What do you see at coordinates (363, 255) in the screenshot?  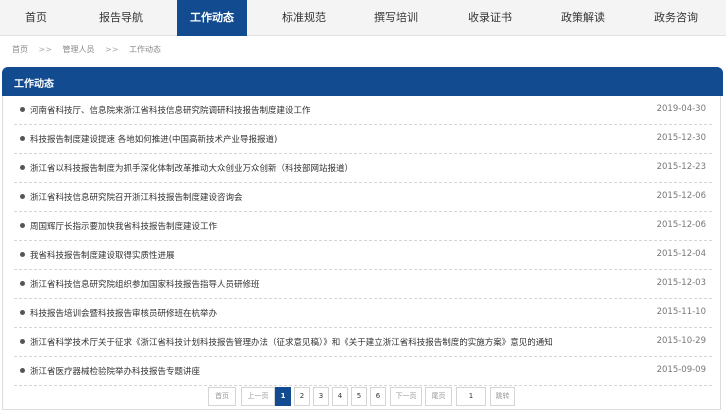 I see `list-item: 我省科技报告制度建设取得实质性进展 2015-12-04` at bounding box center [363, 255].